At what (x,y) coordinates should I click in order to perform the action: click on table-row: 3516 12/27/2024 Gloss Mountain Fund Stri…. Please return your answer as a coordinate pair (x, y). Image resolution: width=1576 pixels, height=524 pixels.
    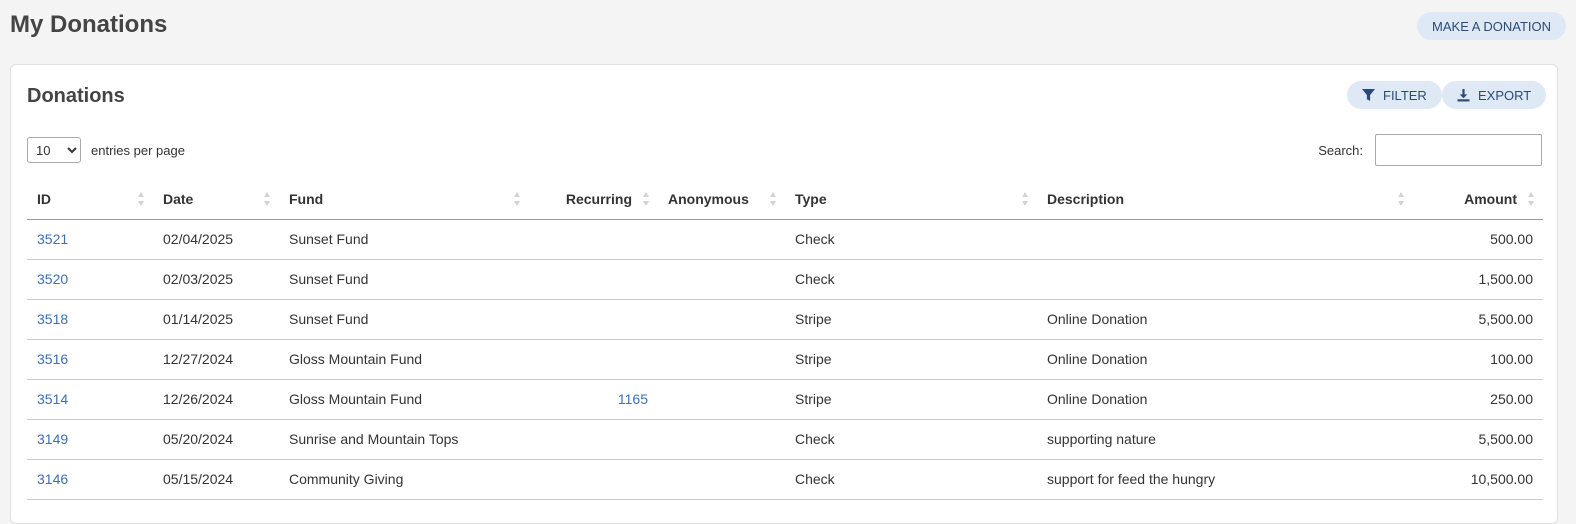
    Looking at the image, I should click on (785, 359).